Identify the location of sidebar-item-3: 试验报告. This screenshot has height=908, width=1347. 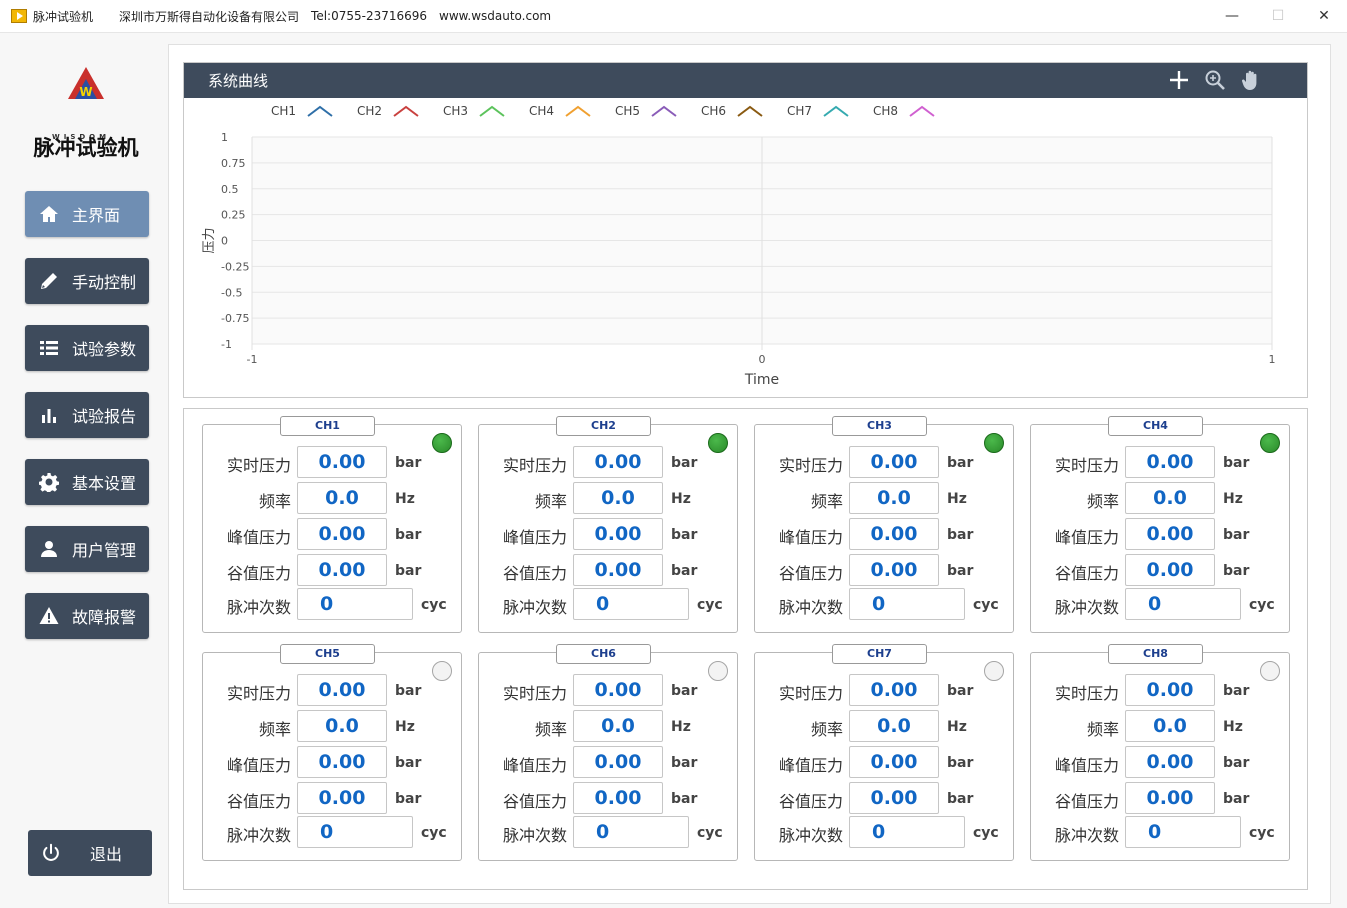
(87, 415).